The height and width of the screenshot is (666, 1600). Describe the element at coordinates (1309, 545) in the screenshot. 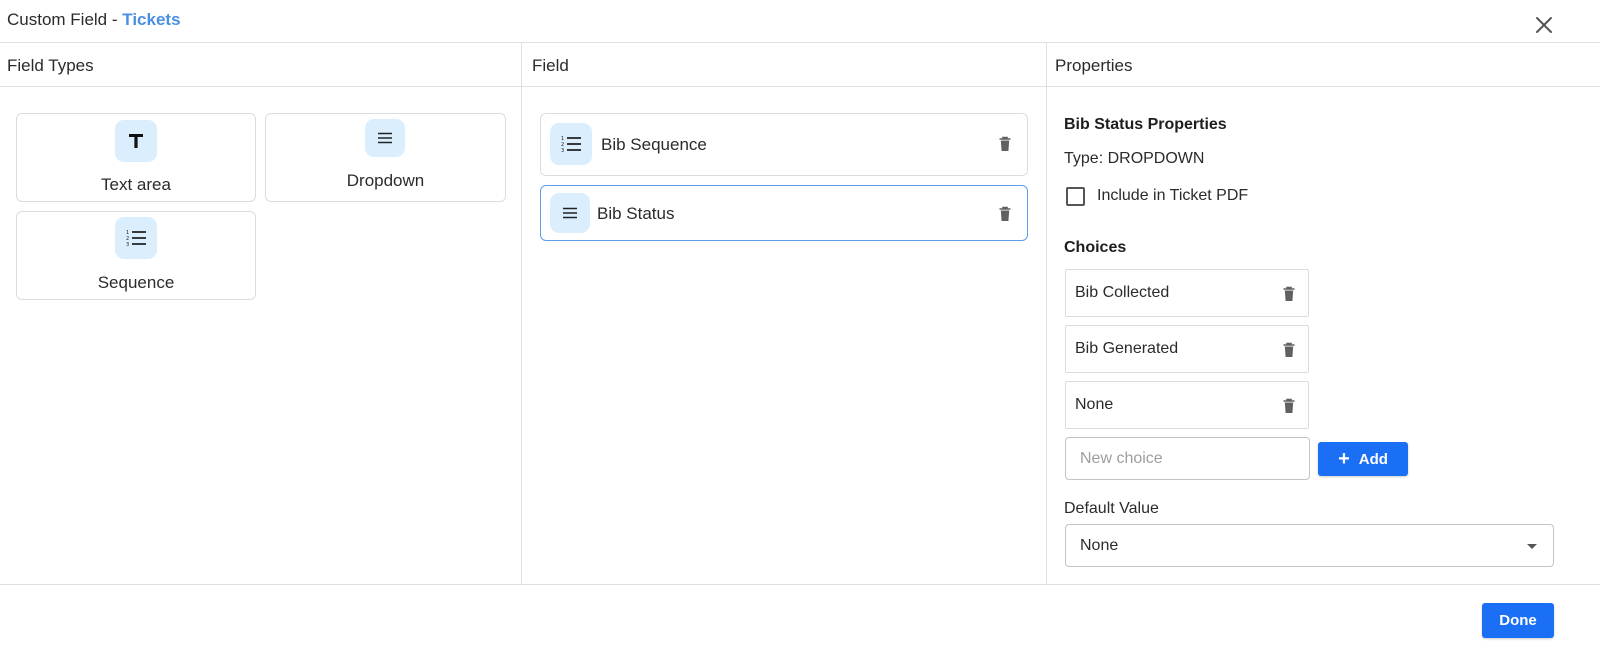

I see `default-value-select: None` at that location.